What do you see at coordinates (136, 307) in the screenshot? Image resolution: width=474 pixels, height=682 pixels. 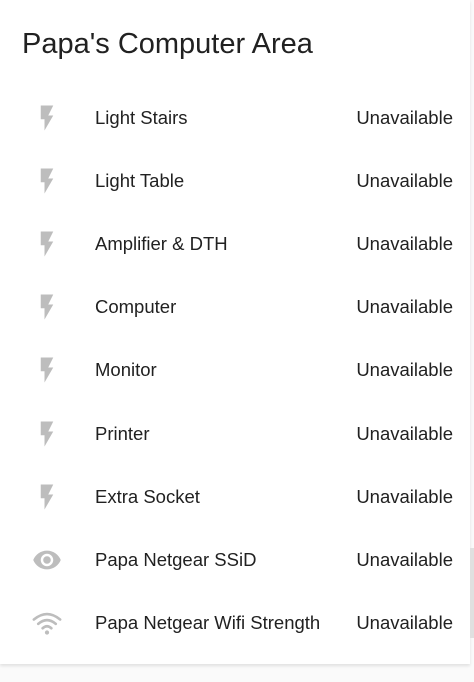 I see `entity-name: Computer` at bounding box center [136, 307].